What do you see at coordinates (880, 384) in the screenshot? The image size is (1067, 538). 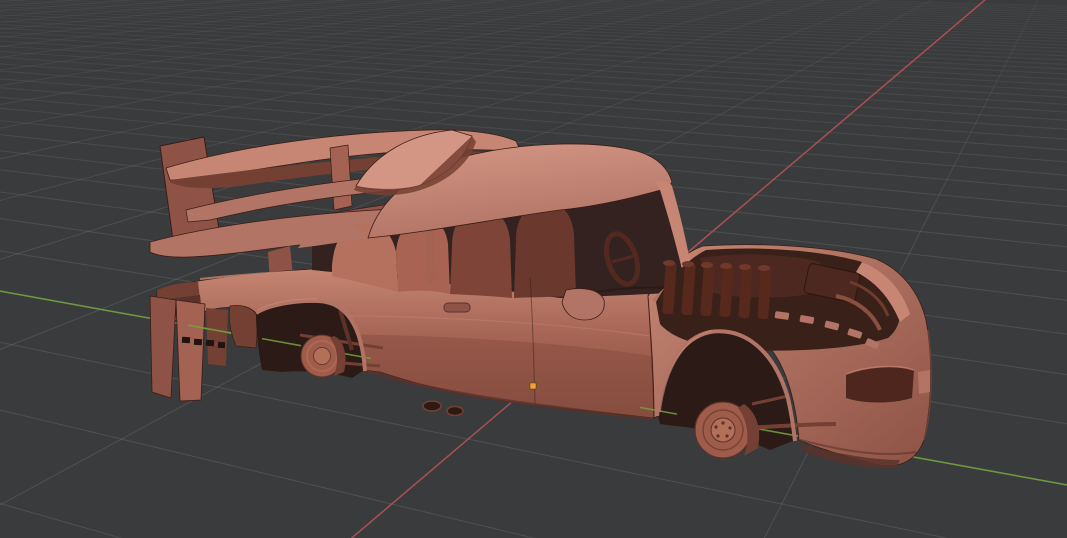 I see `headlight-recess` at bounding box center [880, 384].